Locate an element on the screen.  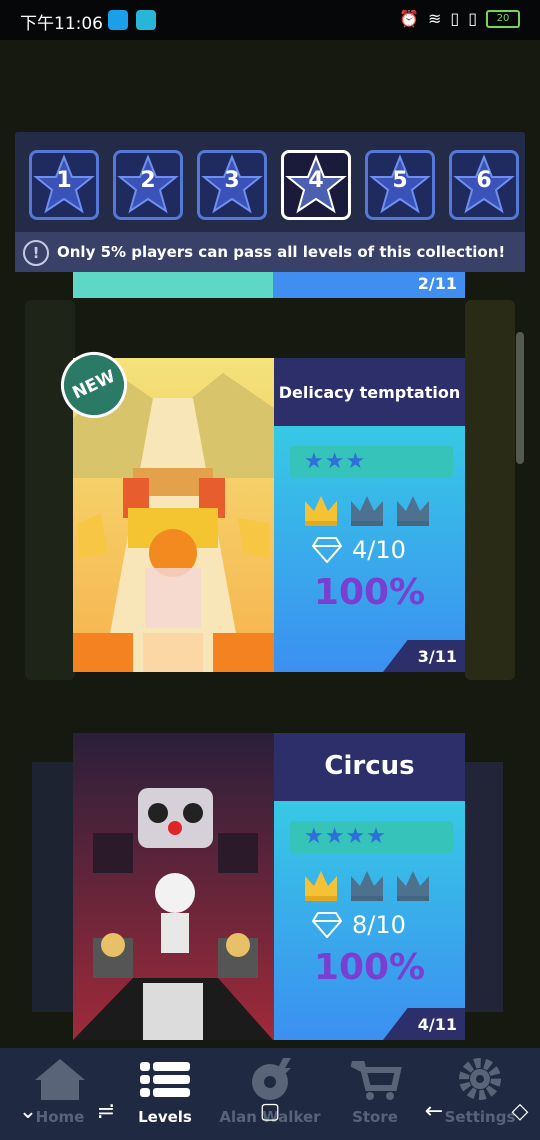
level-card-previous: 2/11 is located at coordinates (269, 285).